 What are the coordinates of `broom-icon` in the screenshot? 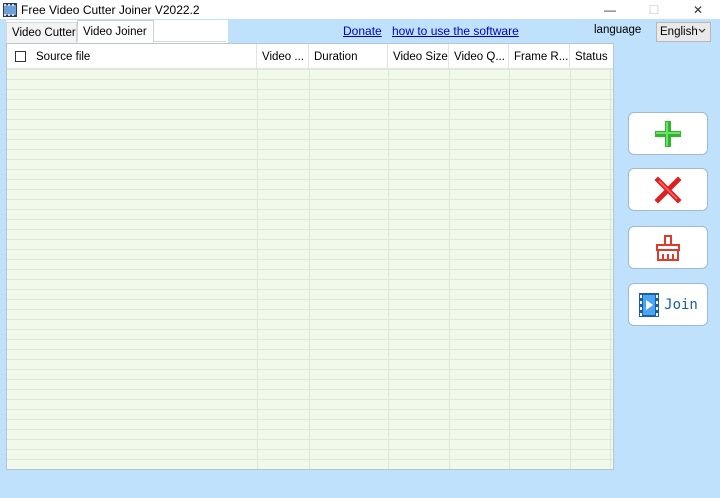 It's located at (668, 247).